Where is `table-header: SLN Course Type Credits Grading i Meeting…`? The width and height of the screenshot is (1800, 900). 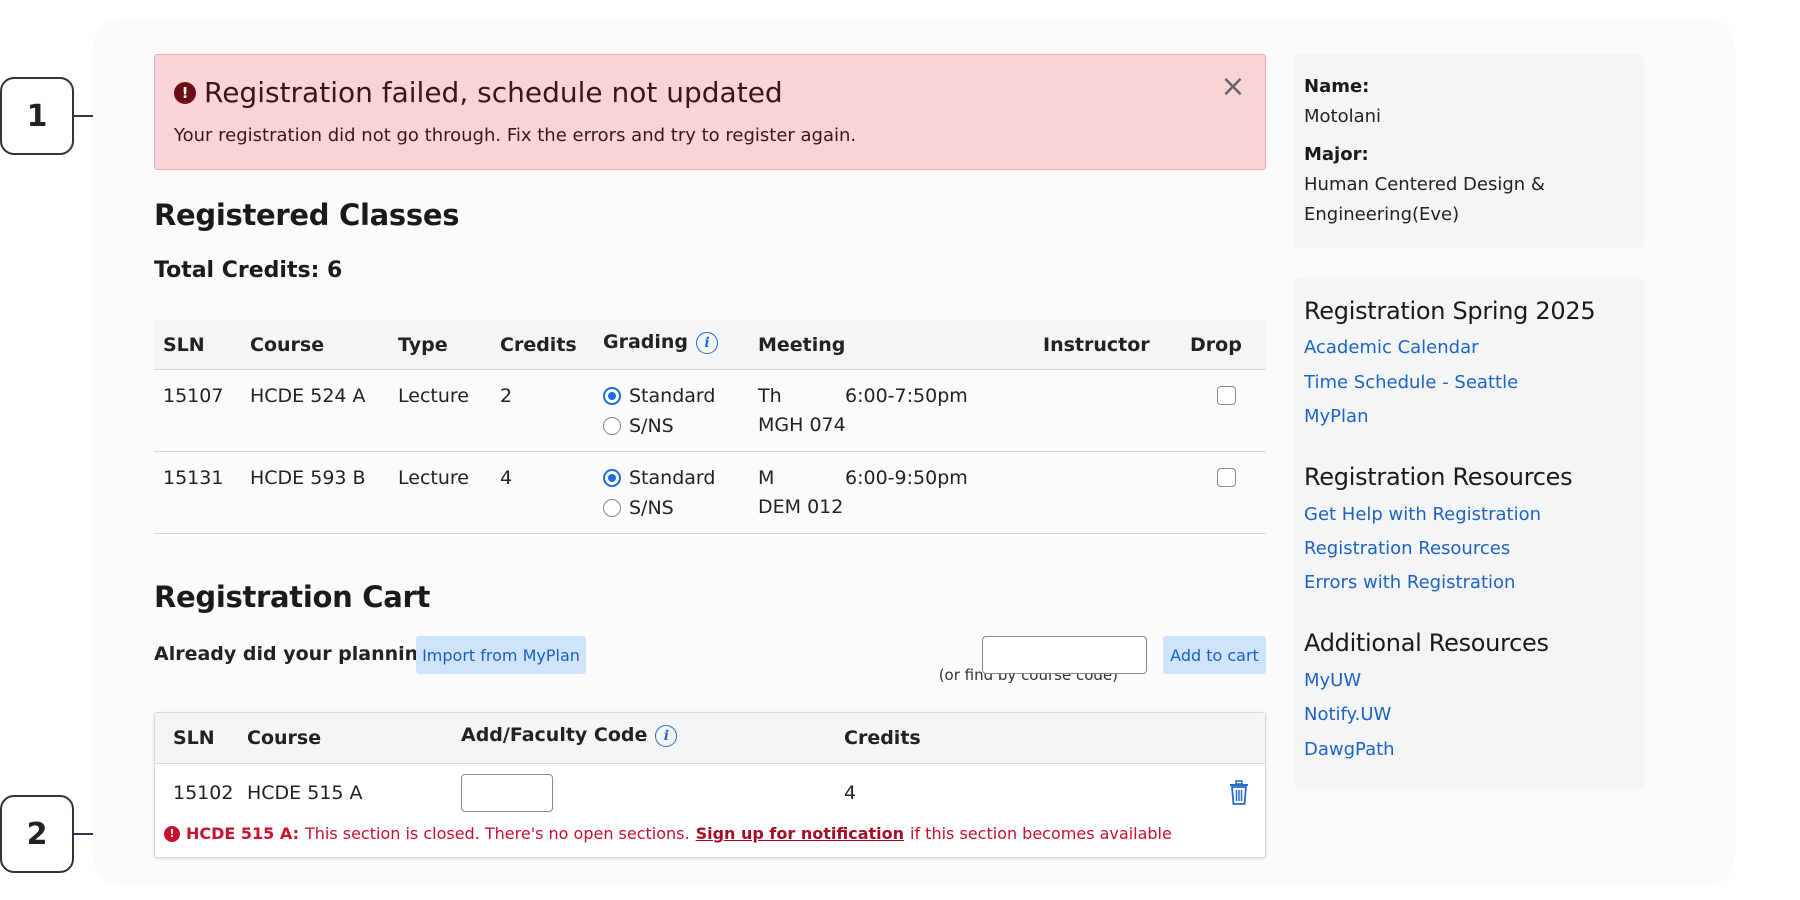 table-header: SLN Course Type Credits Grading i Meeting… is located at coordinates (710, 345).